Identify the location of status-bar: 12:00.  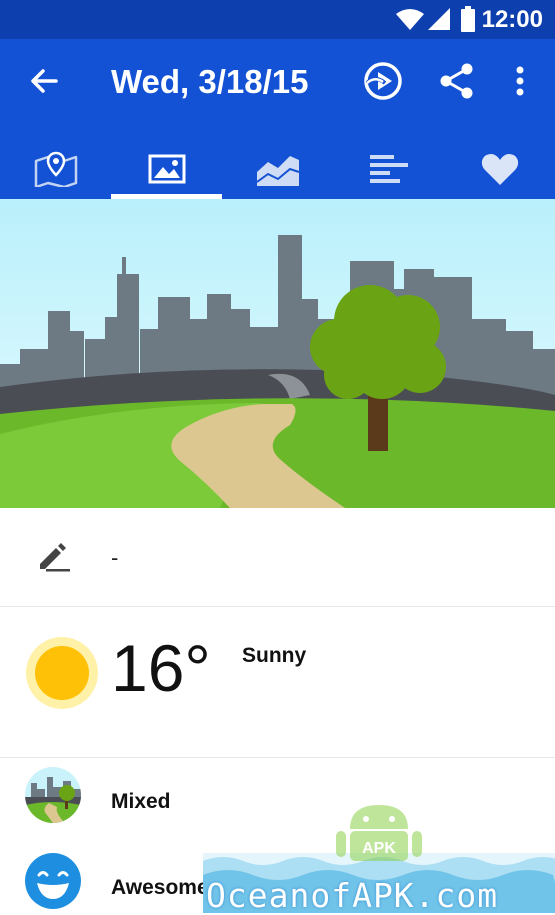
(277, 19).